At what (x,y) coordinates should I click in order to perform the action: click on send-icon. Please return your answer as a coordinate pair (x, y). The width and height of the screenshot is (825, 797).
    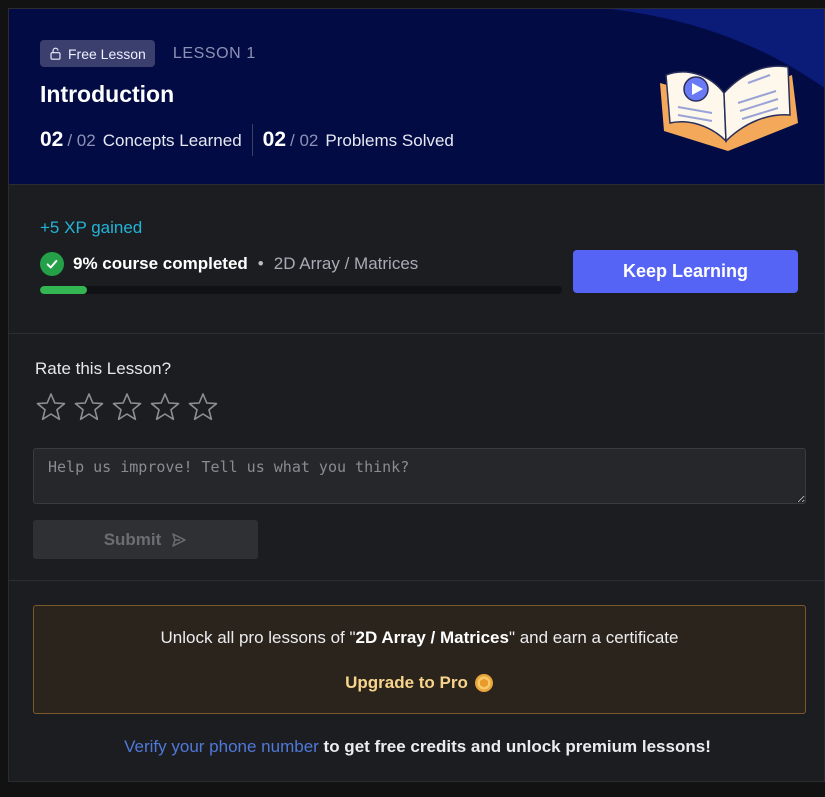
    Looking at the image, I should click on (179, 539).